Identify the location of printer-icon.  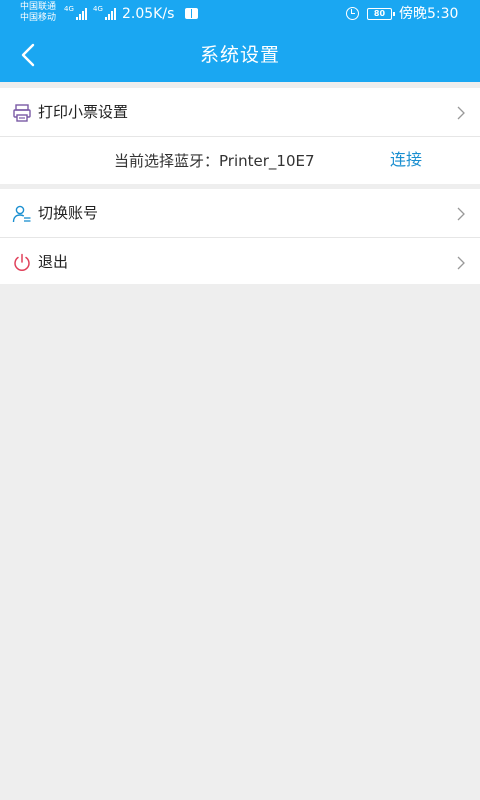
(22, 113).